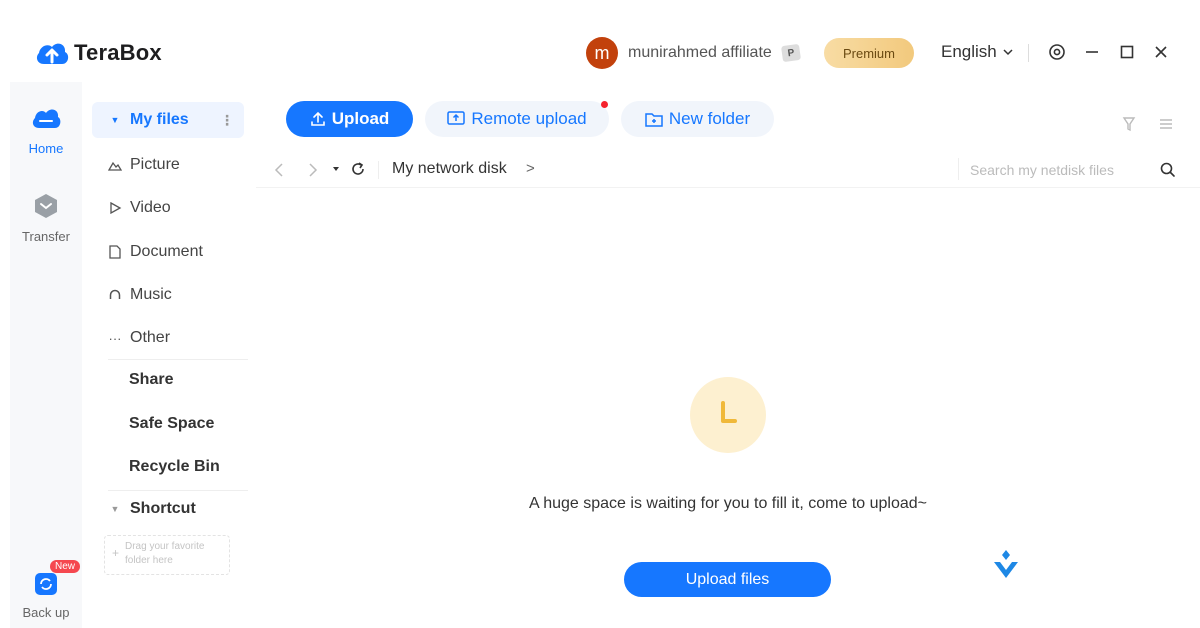 The height and width of the screenshot is (628, 1200). What do you see at coordinates (1008, 52) in the screenshot?
I see `chevron-down-icon` at bounding box center [1008, 52].